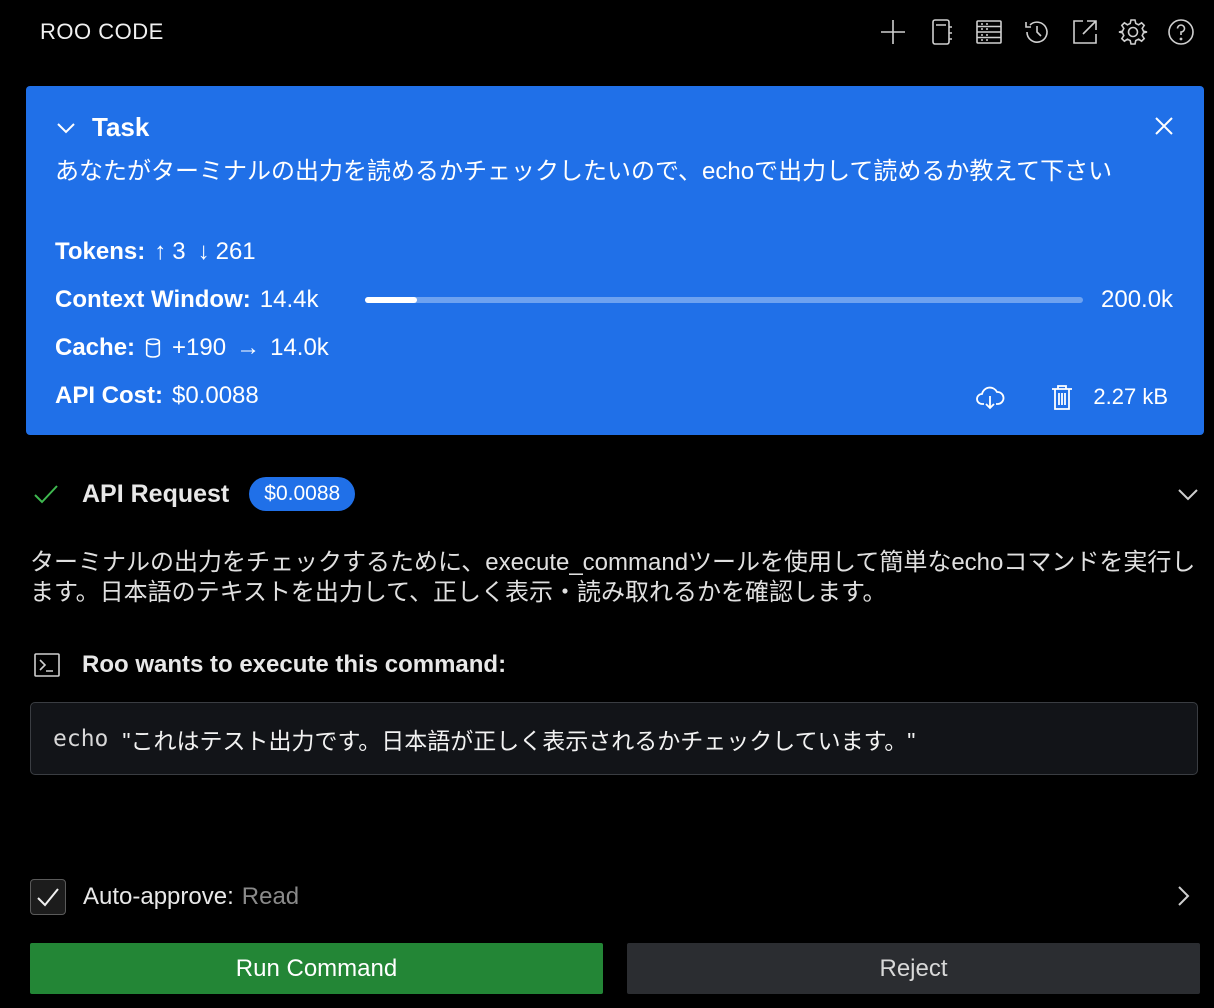 The image size is (1214, 1008). I want to click on check-icon, so click(46, 494).